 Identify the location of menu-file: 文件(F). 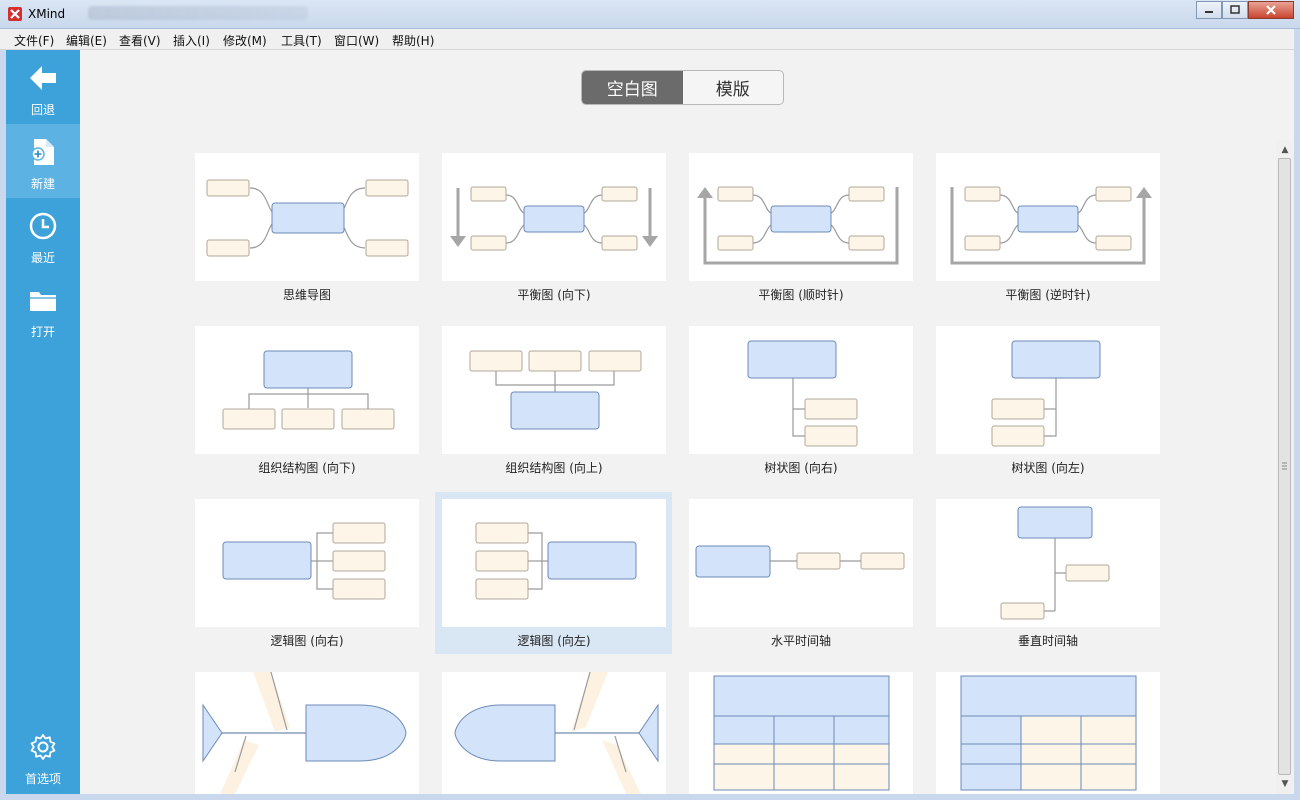
(34, 40).